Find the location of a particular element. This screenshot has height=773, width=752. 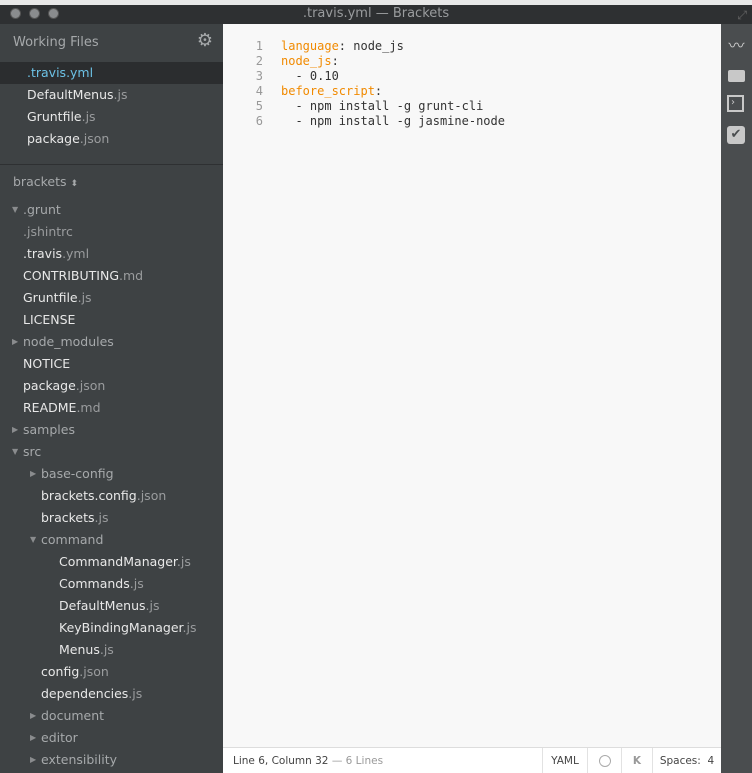

file-name: brackets is located at coordinates (68, 517).